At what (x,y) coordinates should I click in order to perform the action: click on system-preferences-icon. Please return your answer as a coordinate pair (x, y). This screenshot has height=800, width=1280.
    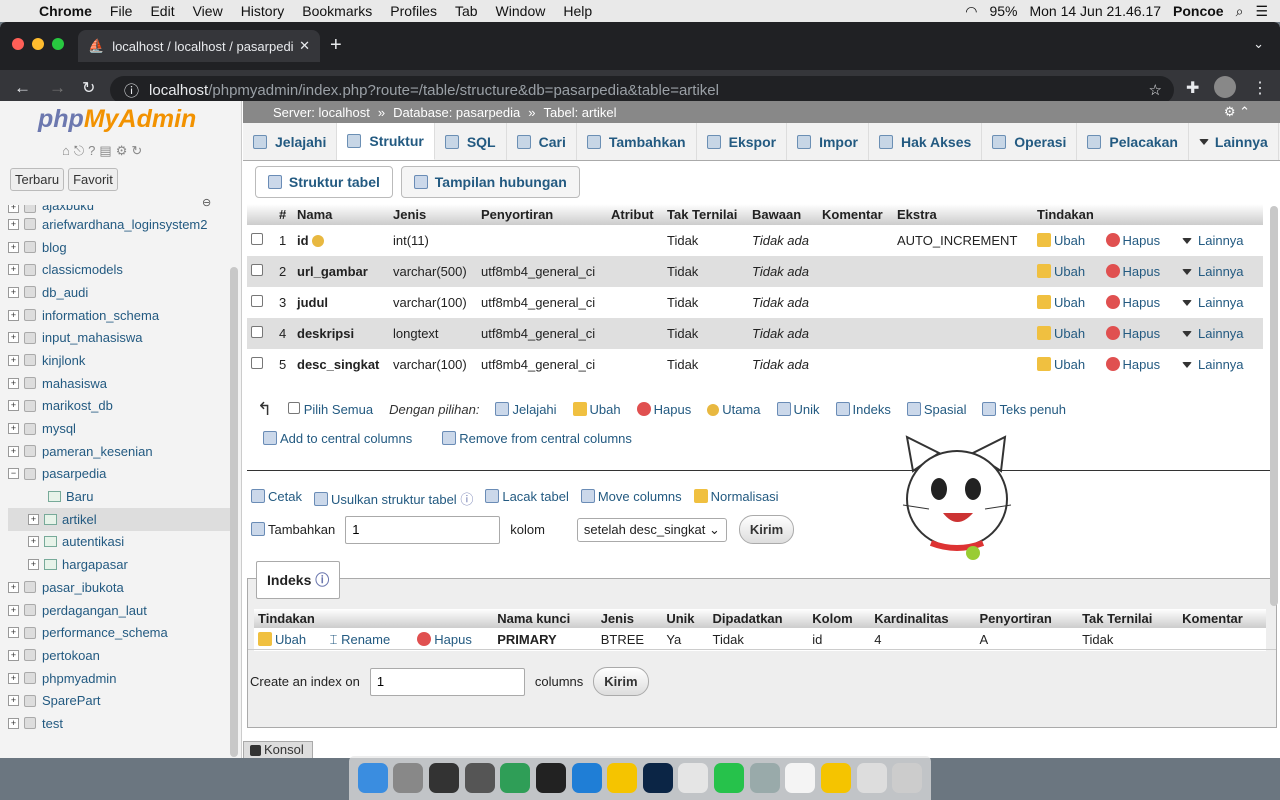
    Looking at the image, I should click on (764, 778).